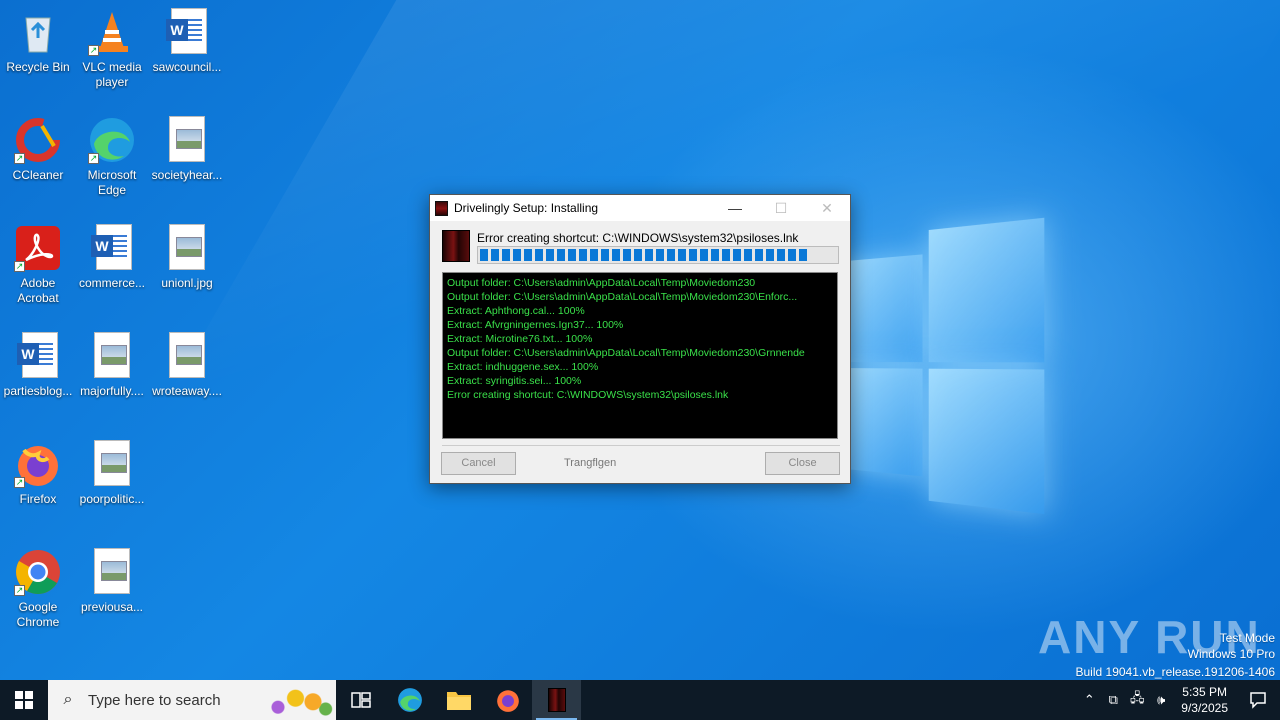  I want to click on edge-icon, so click(410, 700).